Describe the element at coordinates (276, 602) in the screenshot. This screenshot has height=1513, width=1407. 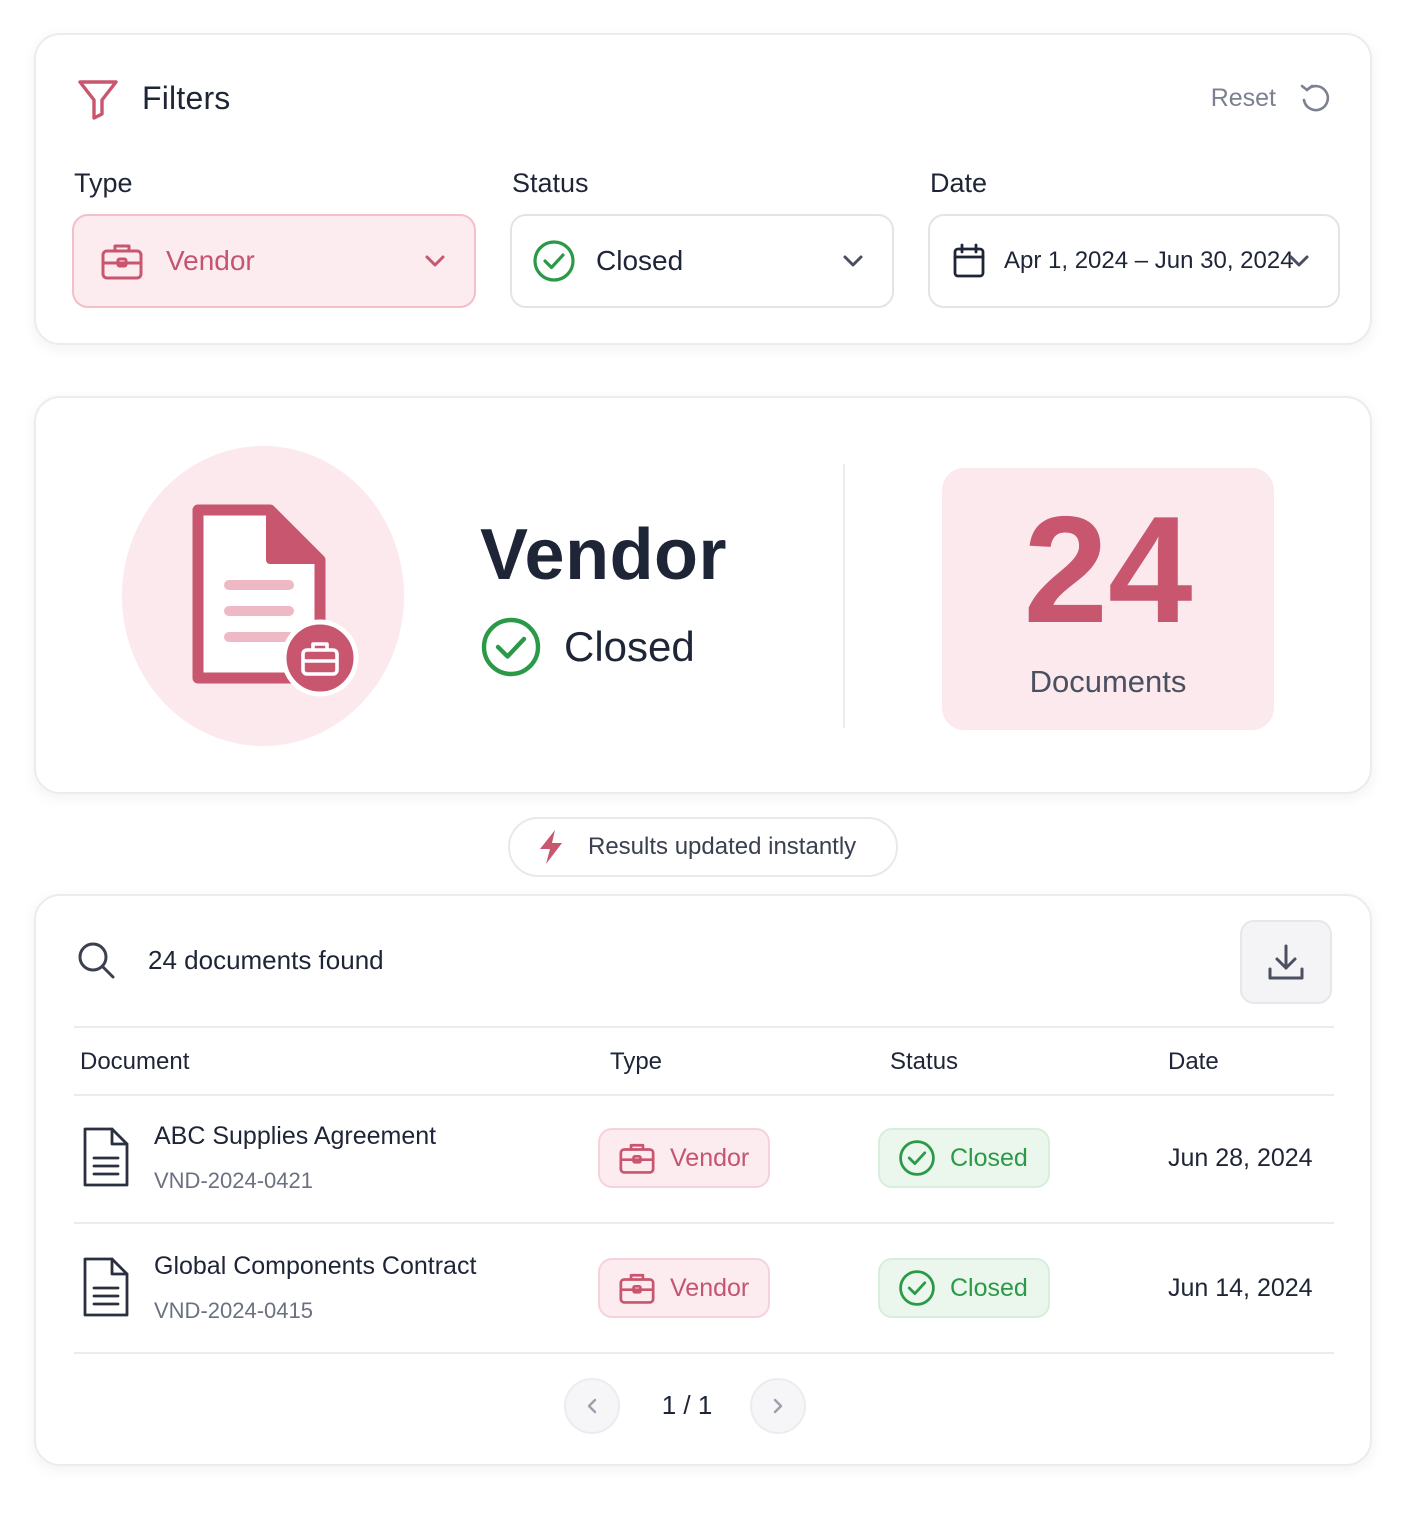
I see `document-briefcase-icon` at that location.